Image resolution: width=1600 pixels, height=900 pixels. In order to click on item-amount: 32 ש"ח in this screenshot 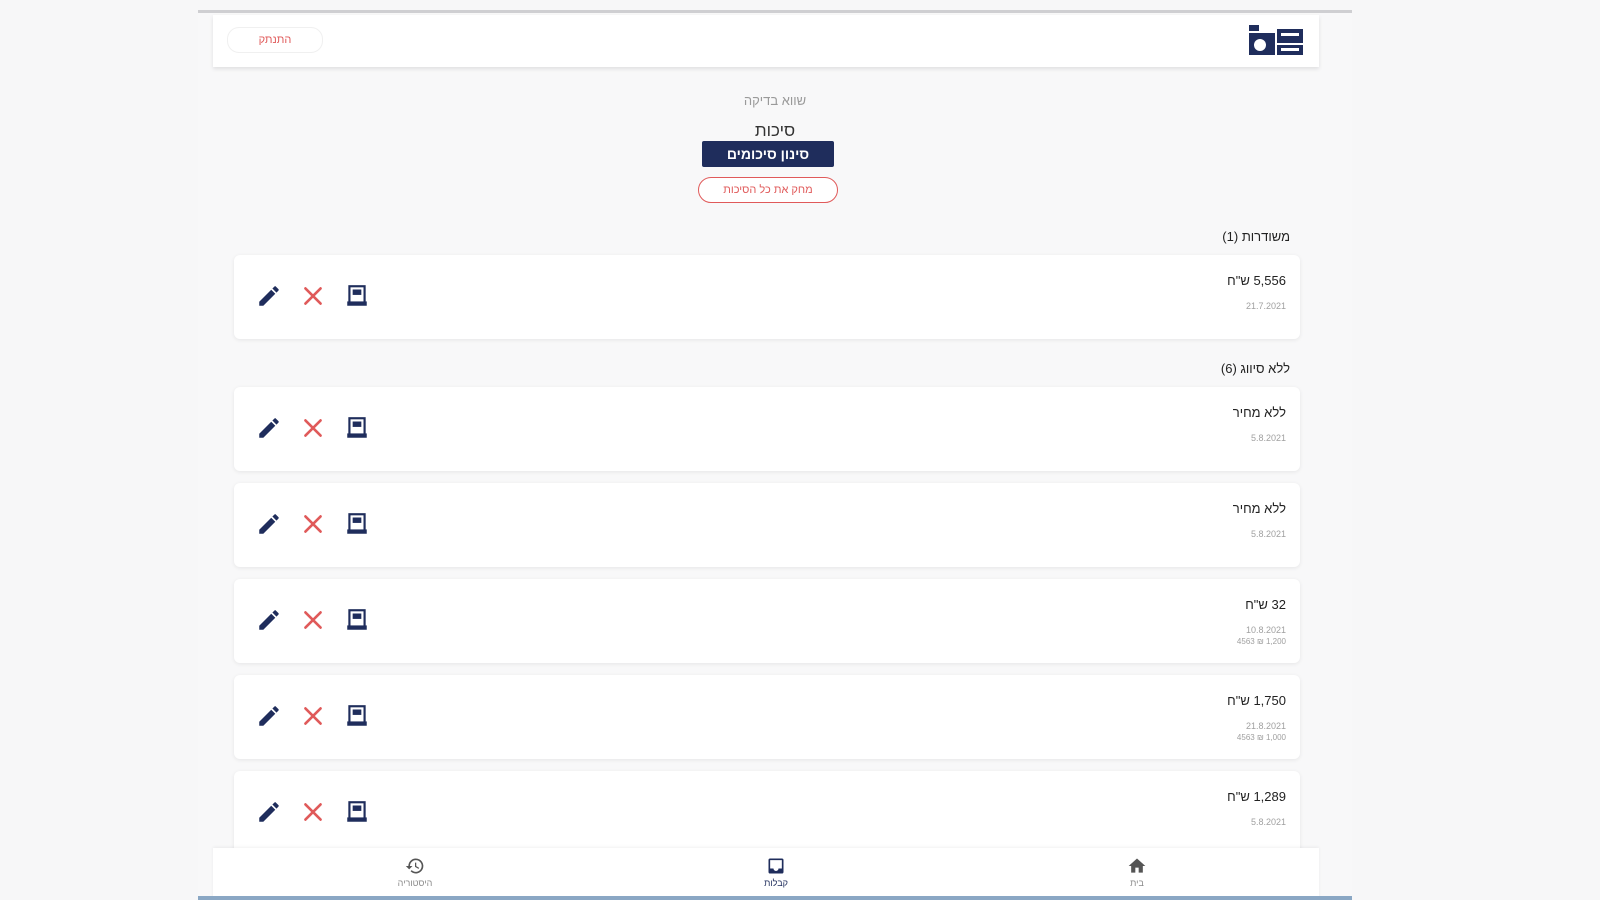, I will do `click(1265, 604)`.